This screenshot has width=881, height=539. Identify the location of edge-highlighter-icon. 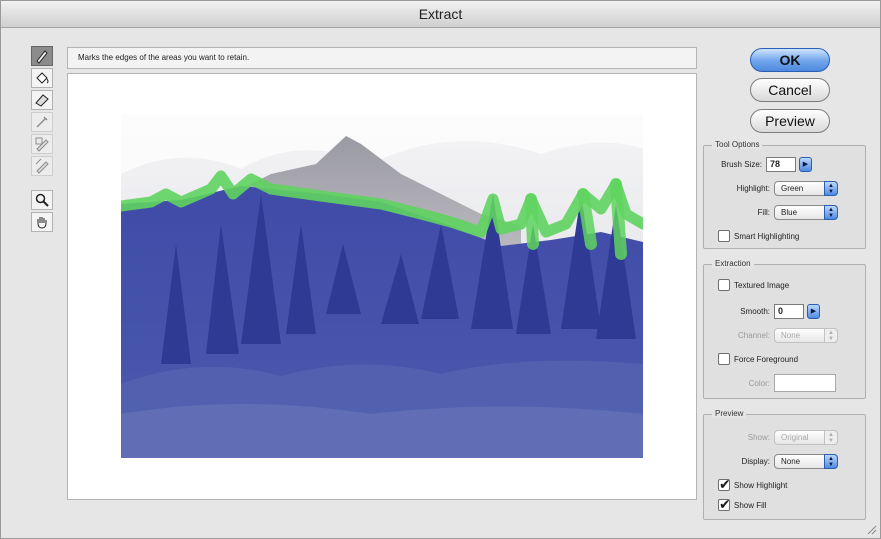
(42, 57).